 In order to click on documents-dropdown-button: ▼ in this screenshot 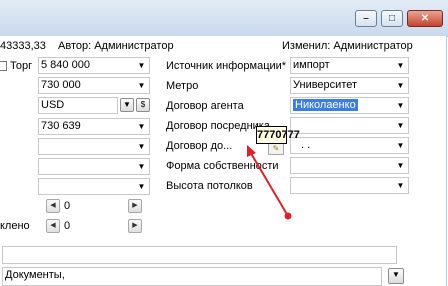, I will do `click(396, 276)`.